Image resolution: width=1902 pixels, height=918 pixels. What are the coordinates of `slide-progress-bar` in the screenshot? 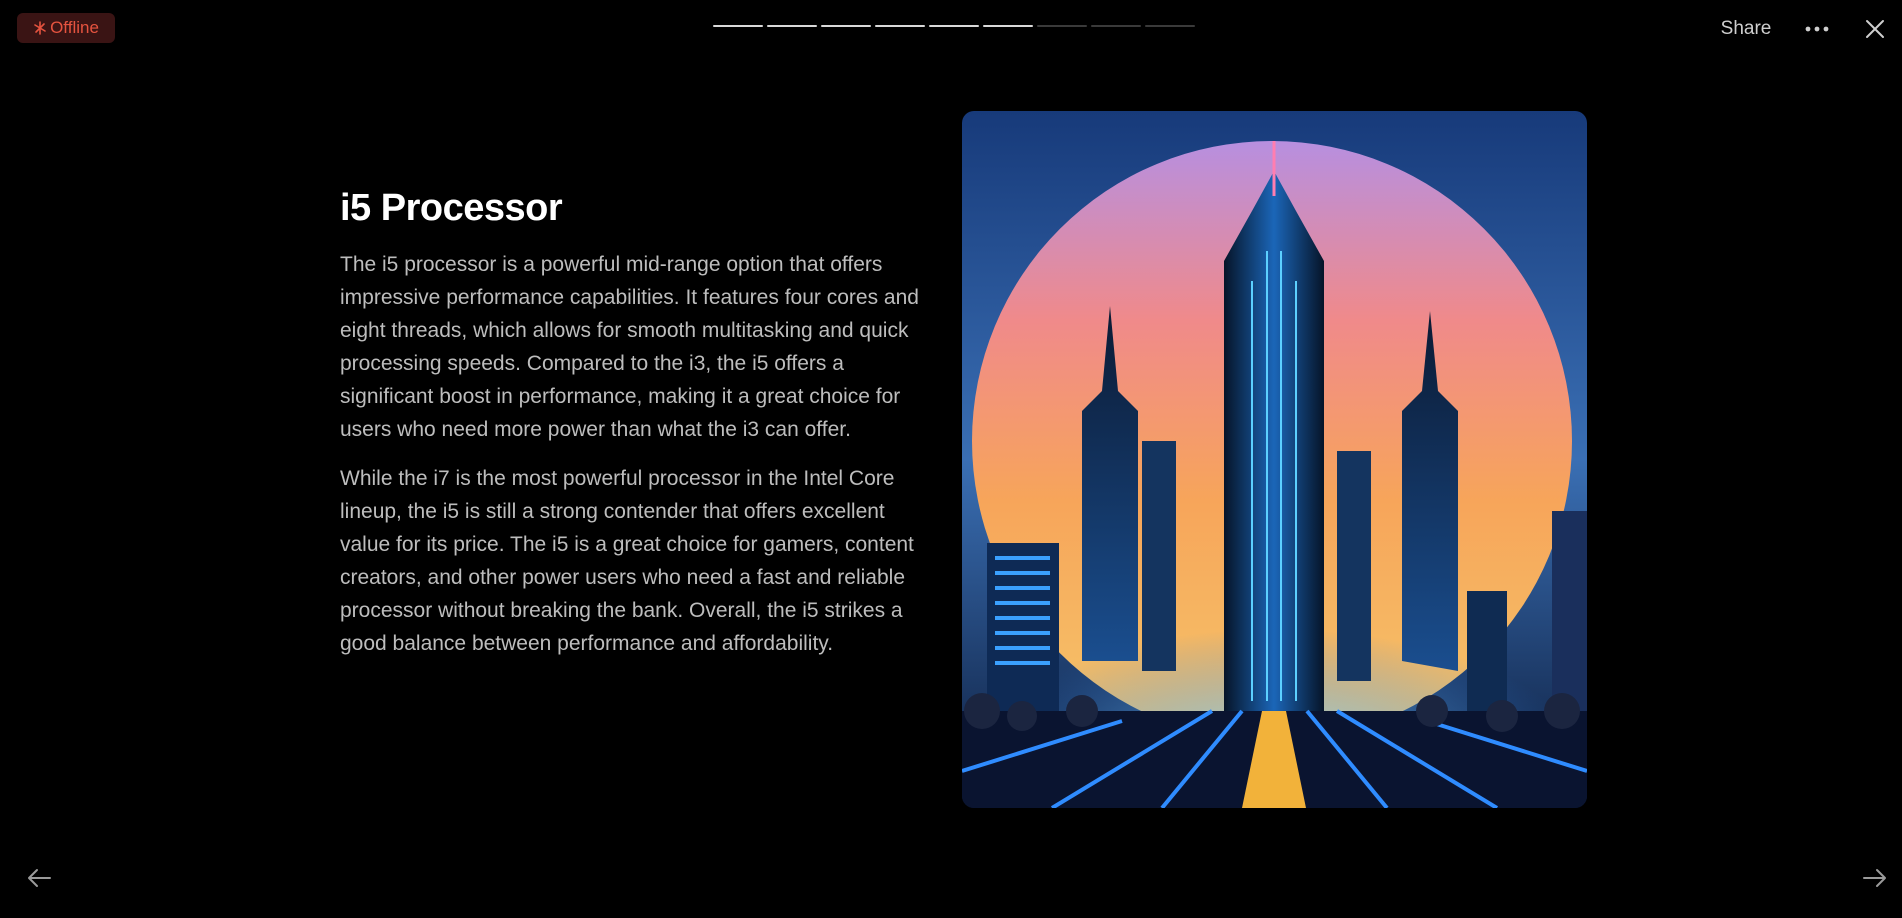 It's located at (954, 26).